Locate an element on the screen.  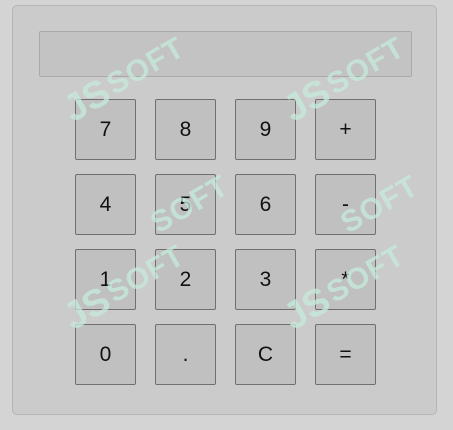
key-7: 7 is located at coordinates (105, 129).